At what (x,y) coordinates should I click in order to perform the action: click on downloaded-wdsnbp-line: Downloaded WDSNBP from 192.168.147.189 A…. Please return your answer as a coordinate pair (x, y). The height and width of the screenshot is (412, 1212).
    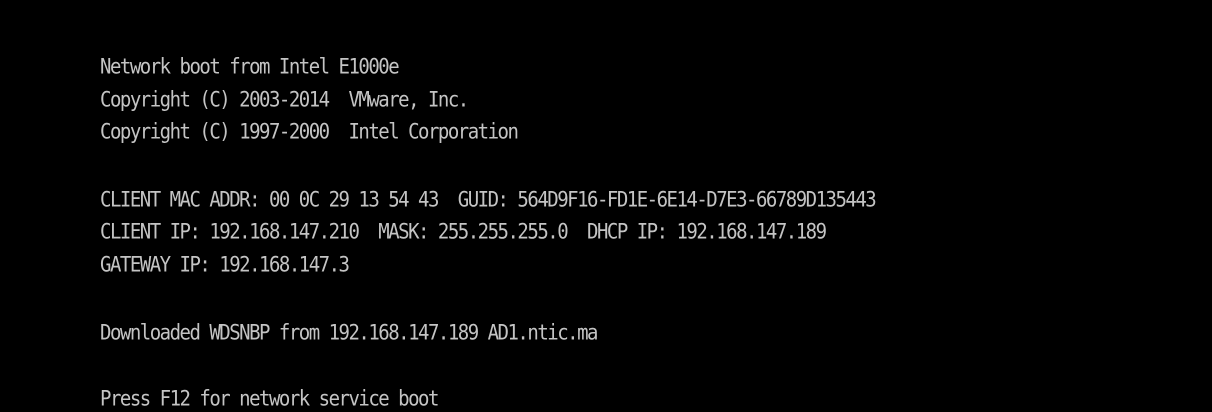
    Looking at the image, I should click on (349, 333).